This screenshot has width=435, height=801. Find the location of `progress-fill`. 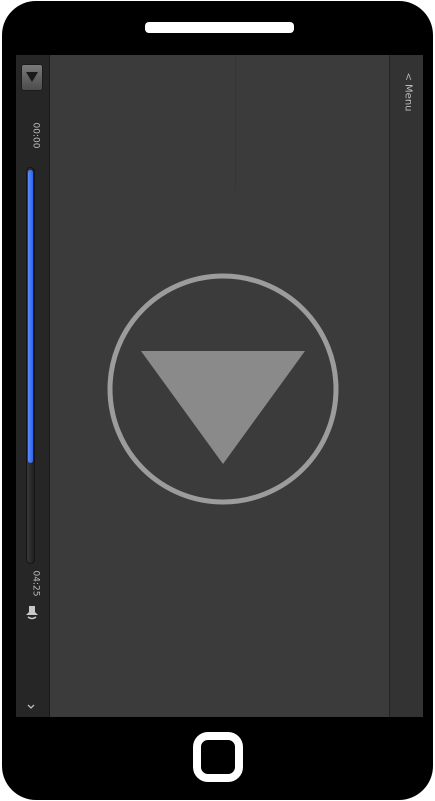

progress-fill is located at coordinates (30, 316).